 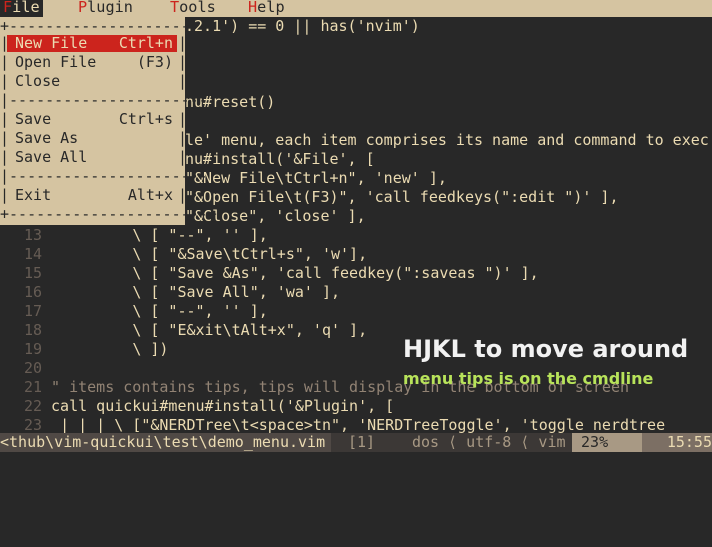 I want to click on line-text: nu#install('&File', [, so click(x=280, y=159).